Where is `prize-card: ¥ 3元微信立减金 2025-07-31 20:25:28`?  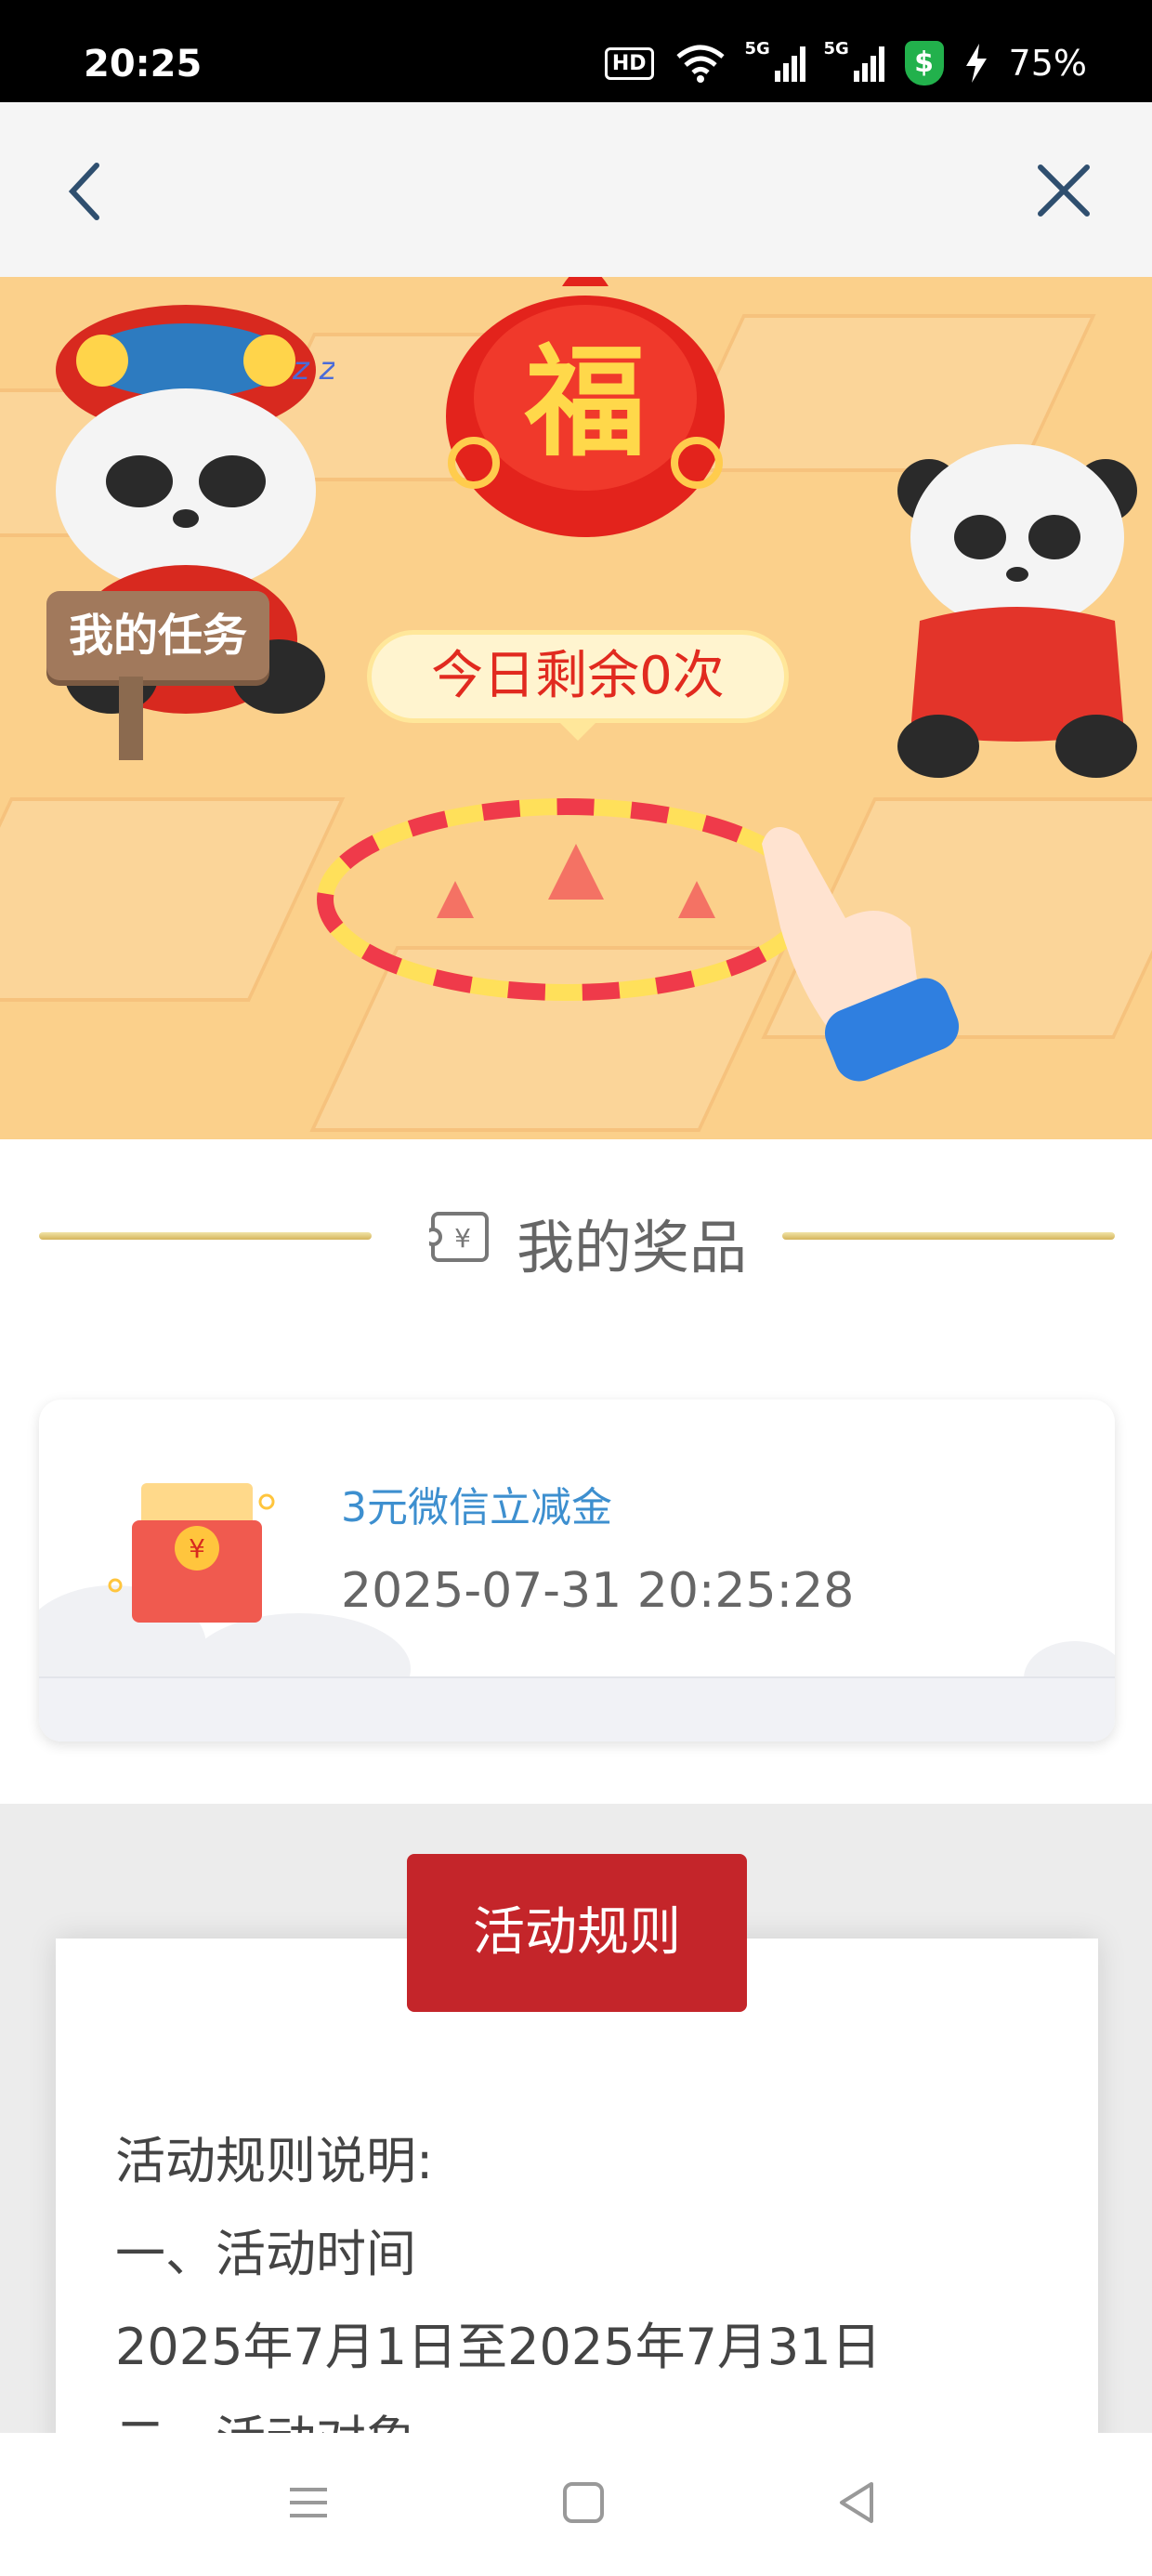 prize-card: ¥ 3元微信立减金 2025-07-31 20:25:28 is located at coordinates (577, 1570).